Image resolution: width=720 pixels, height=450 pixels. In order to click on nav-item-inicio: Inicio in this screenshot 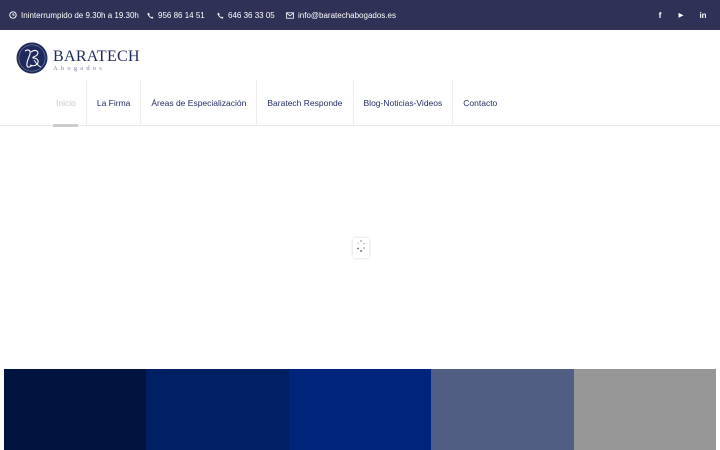, I will do `click(66, 103)`.